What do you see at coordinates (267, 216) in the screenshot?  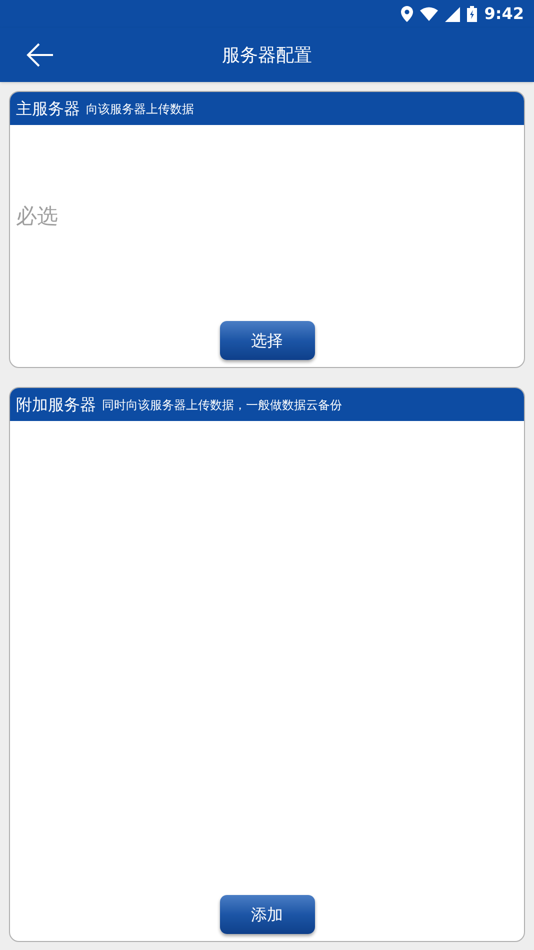 I see `server-field: 必选` at bounding box center [267, 216].